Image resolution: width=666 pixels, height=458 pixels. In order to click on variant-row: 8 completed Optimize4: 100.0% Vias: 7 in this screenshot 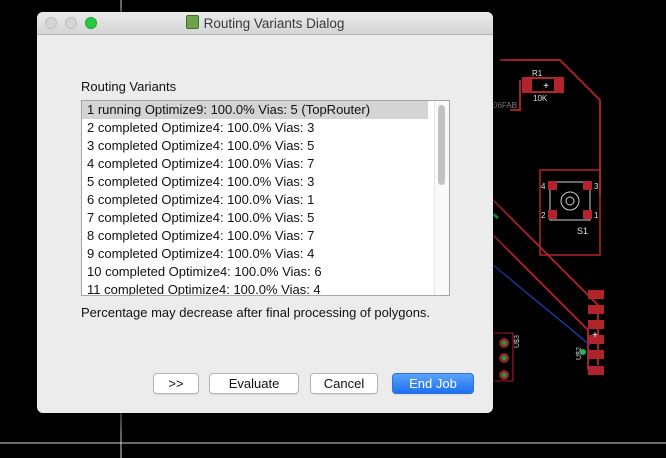, I will do `click(255, 236)`.